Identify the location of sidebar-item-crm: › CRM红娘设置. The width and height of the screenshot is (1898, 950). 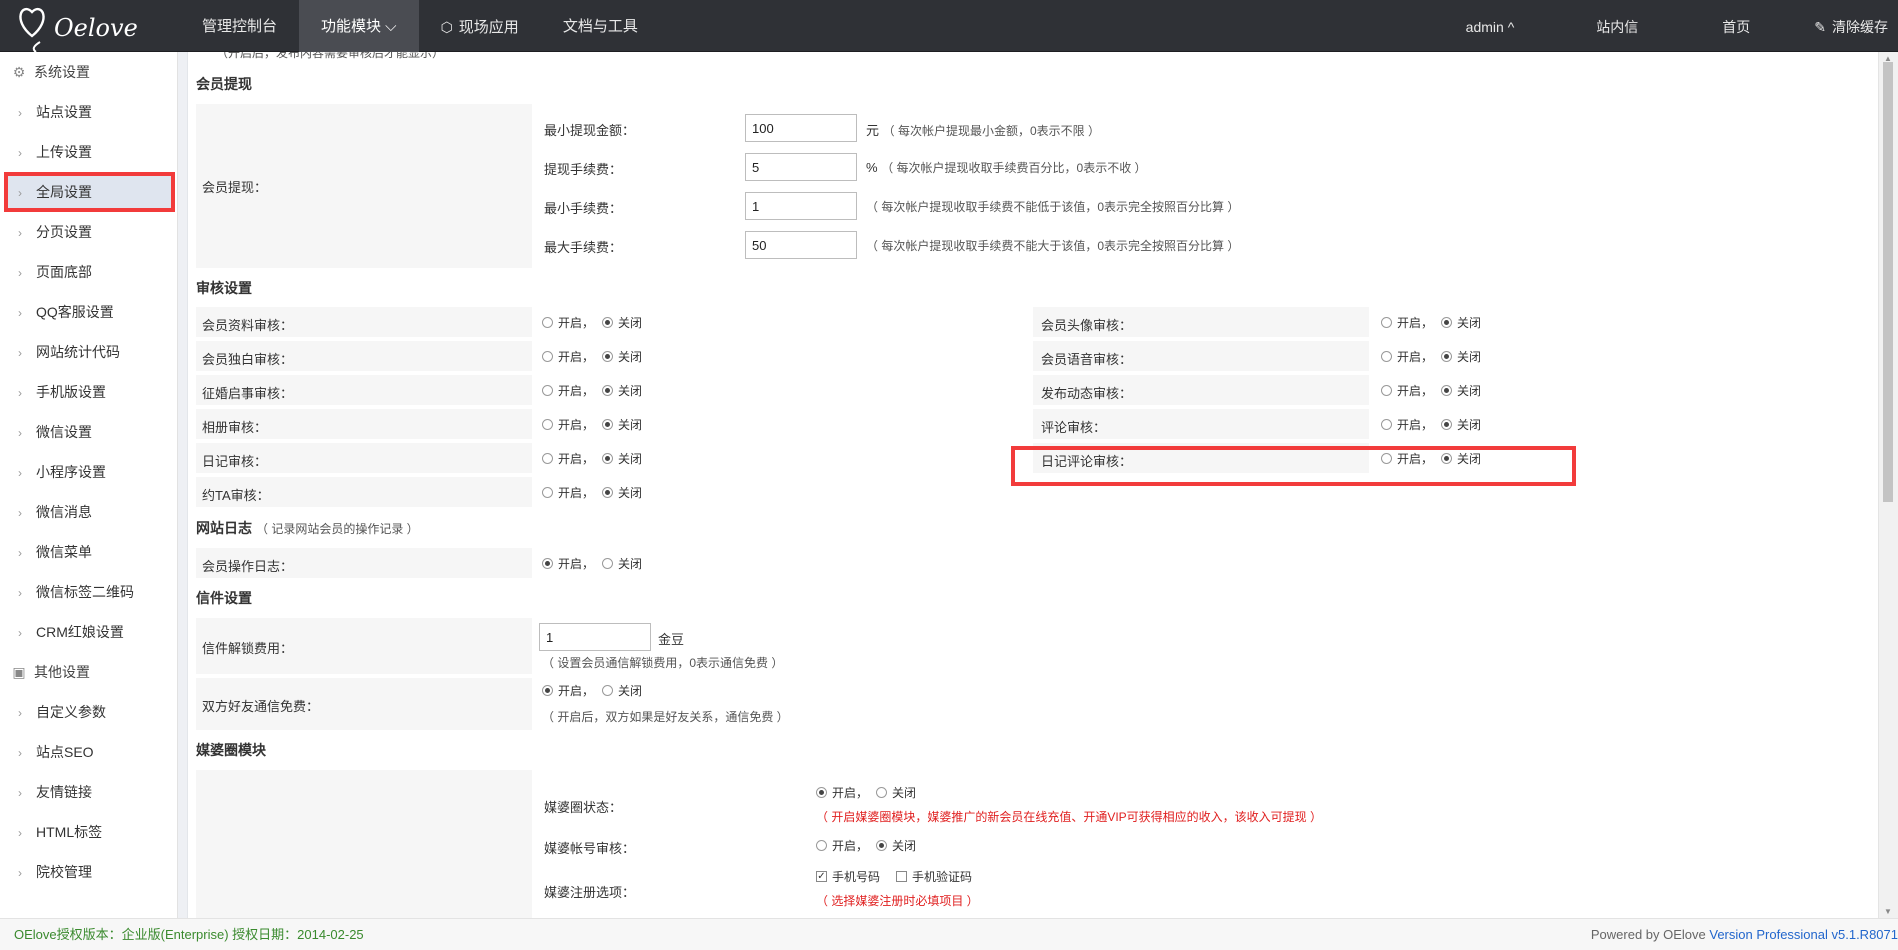
(88, 632).